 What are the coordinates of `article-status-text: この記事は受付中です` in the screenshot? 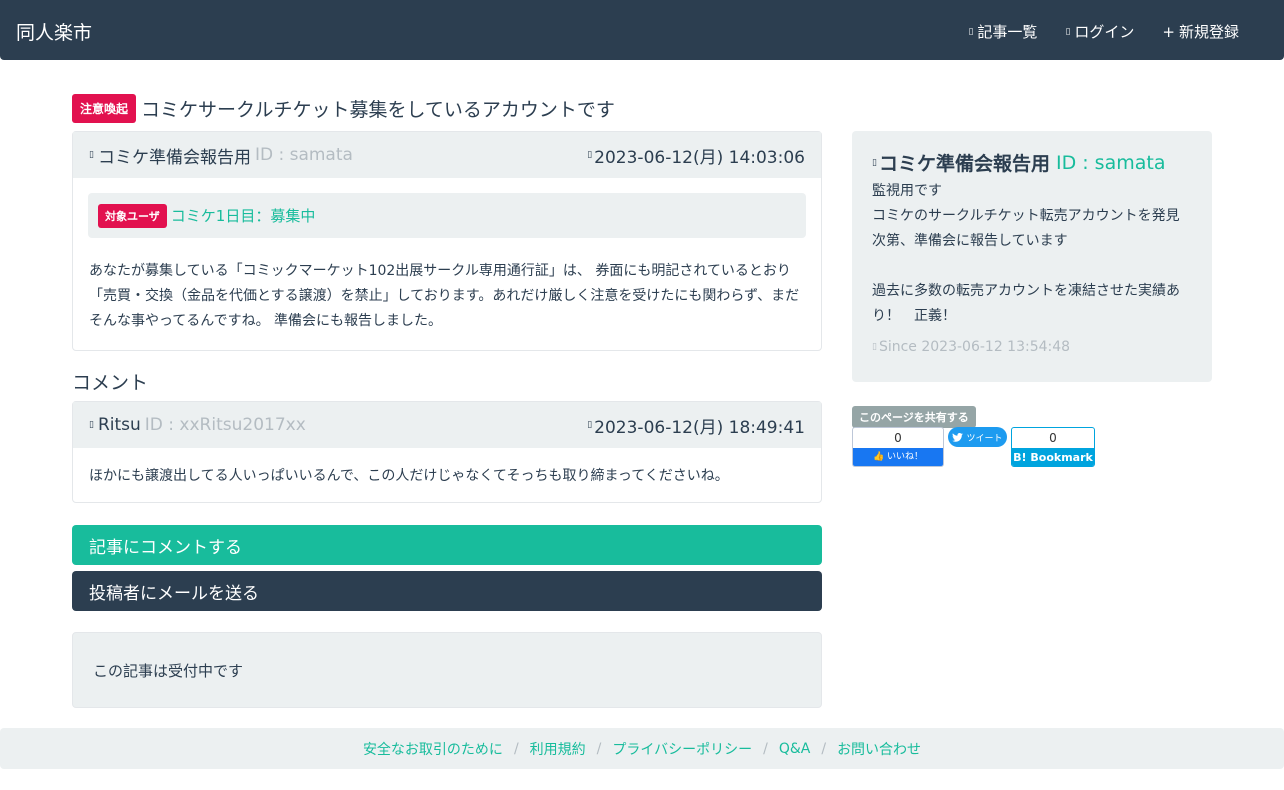 It's located at (168, 670).